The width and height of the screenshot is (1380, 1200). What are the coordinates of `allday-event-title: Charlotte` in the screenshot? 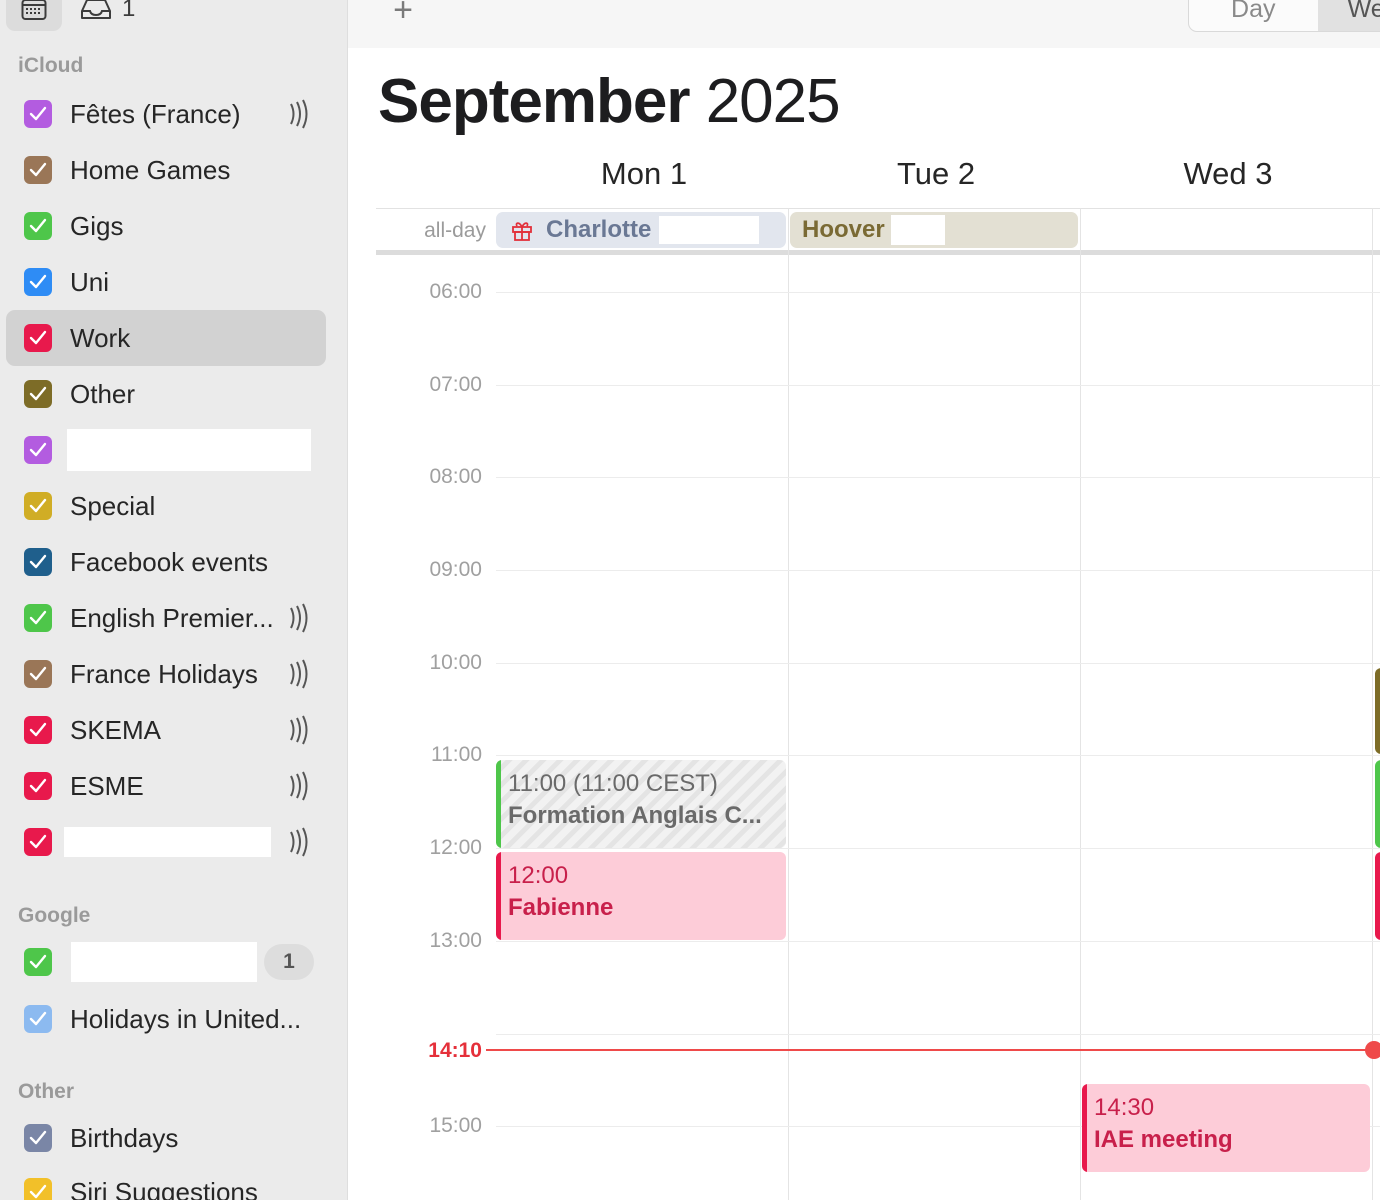 It's located at (599, 229).